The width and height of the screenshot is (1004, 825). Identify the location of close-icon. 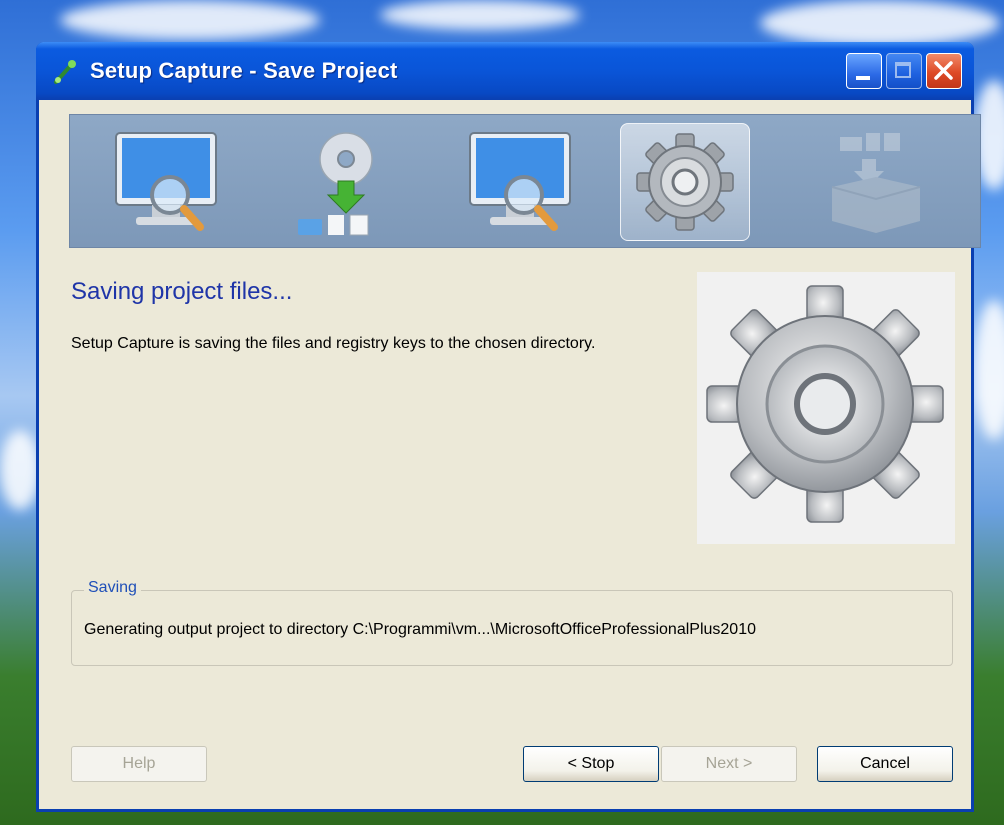
(943, 70).